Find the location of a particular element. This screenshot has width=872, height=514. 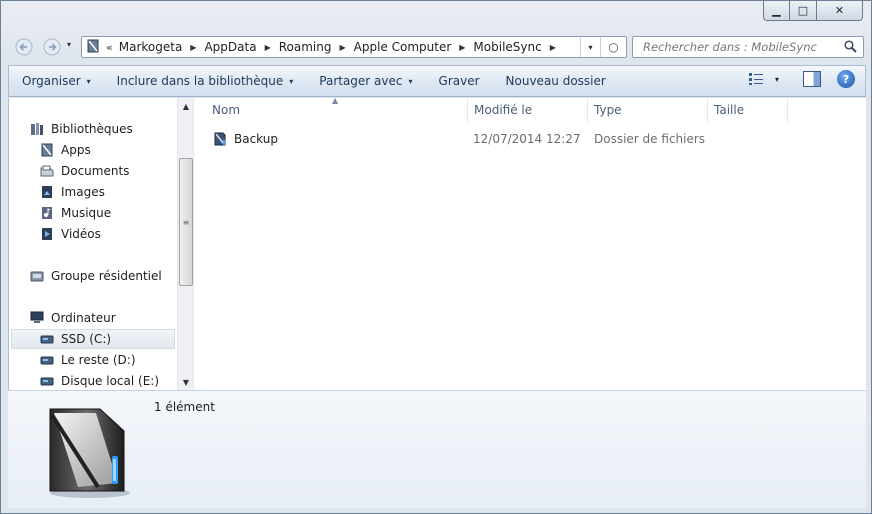

breadcrumb-markogeta: Markogeta is located at coordinates (151, 47).